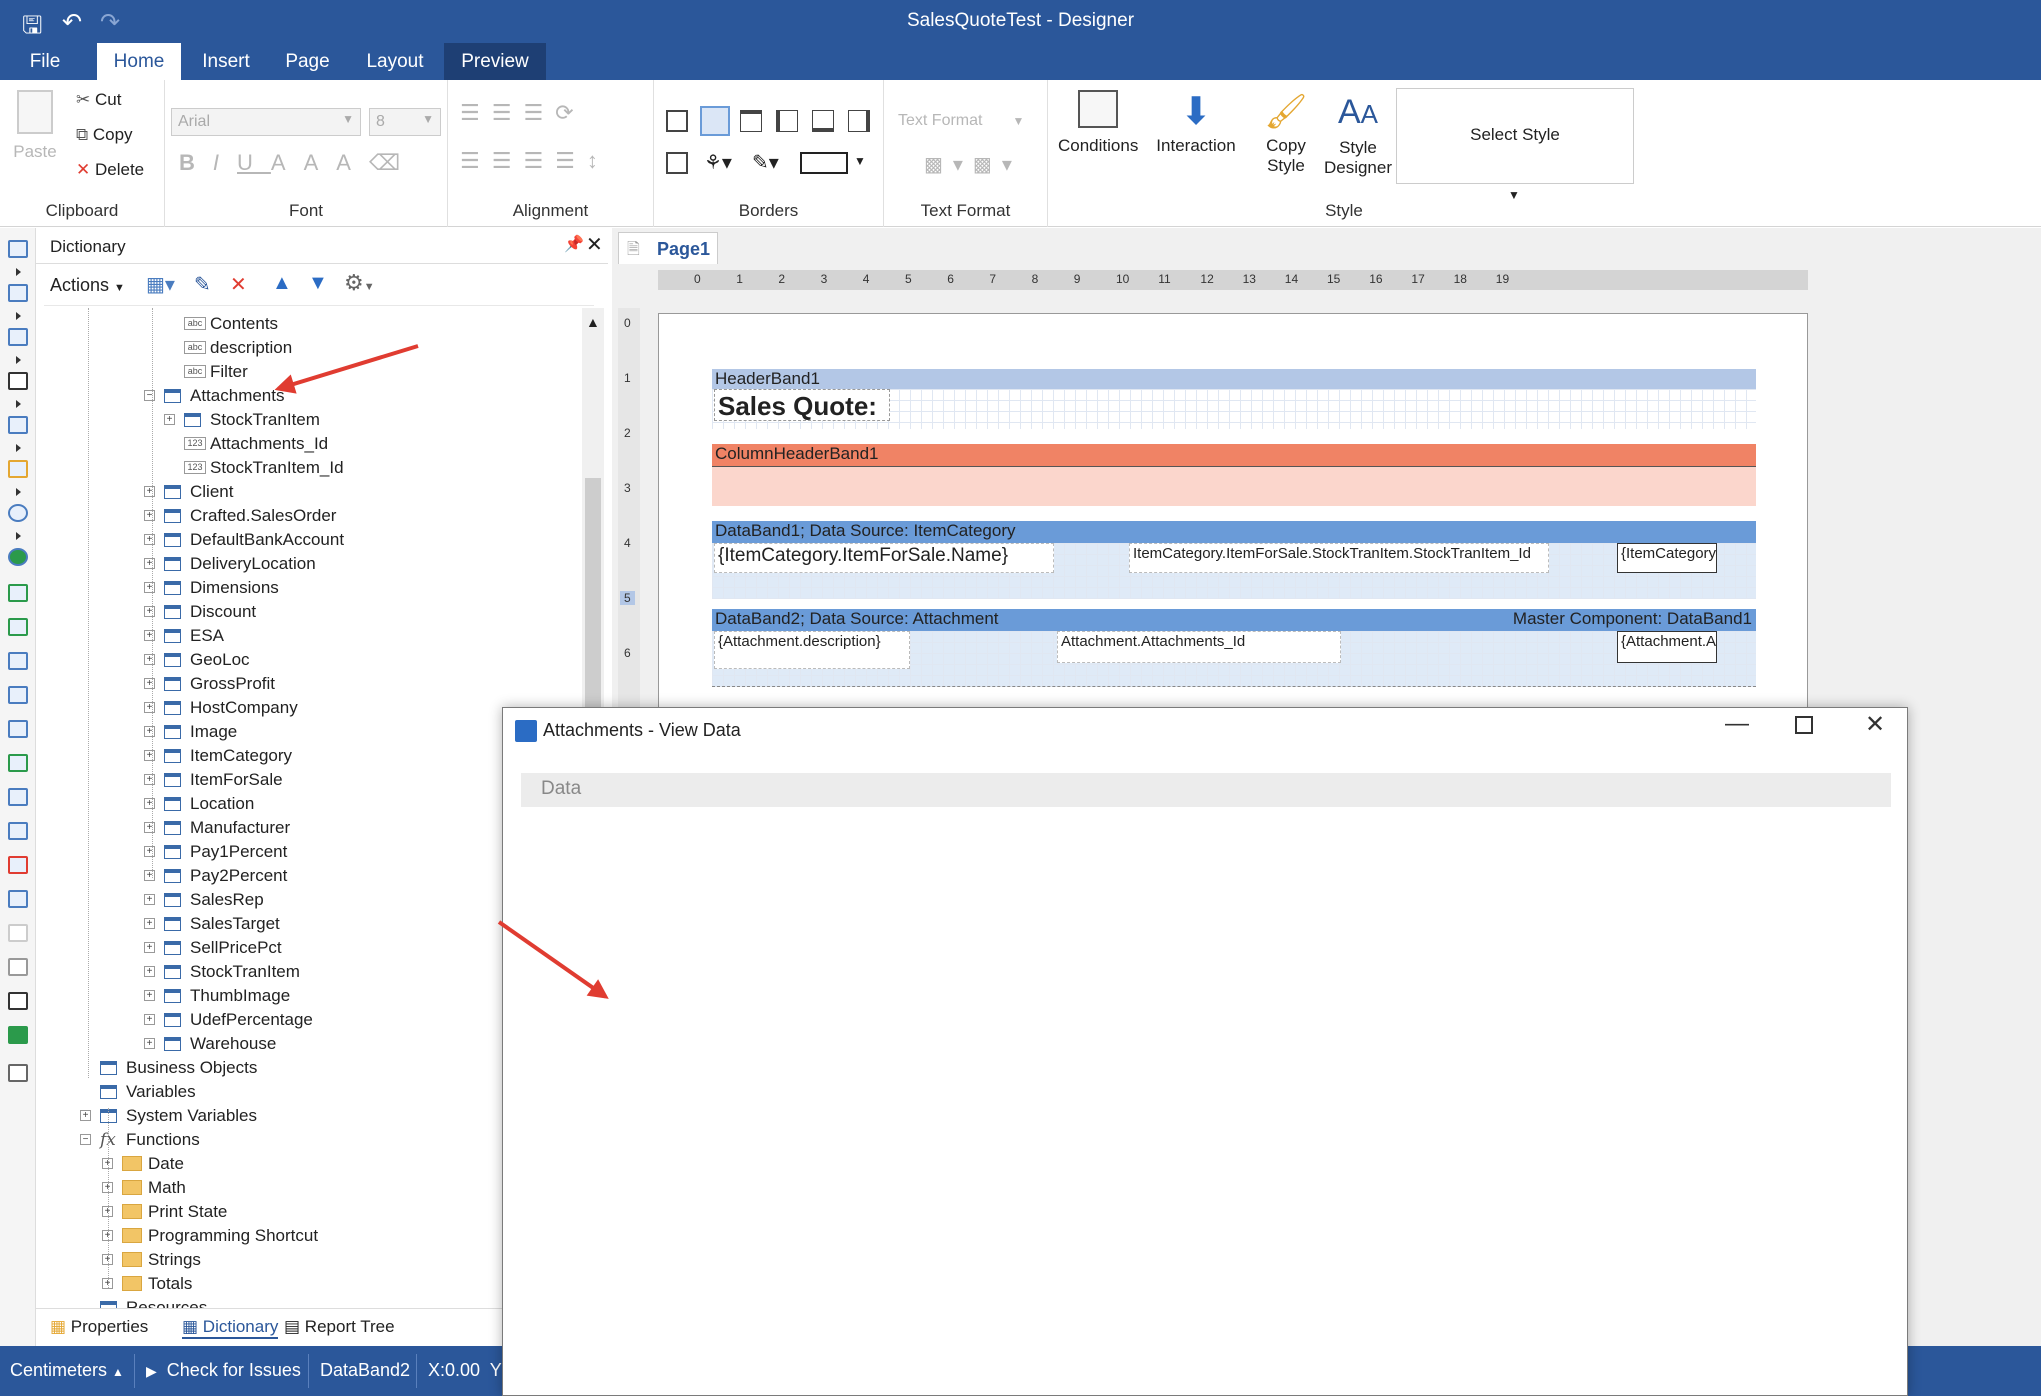  I want to click on tree-node: + Totals, so click(306, 1284).